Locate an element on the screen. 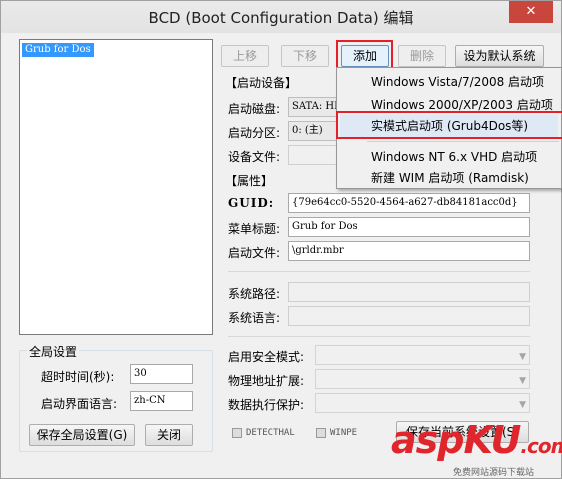 The image size is (562, 479). winpe-label: WINPE is located at coordinates (344, 433).